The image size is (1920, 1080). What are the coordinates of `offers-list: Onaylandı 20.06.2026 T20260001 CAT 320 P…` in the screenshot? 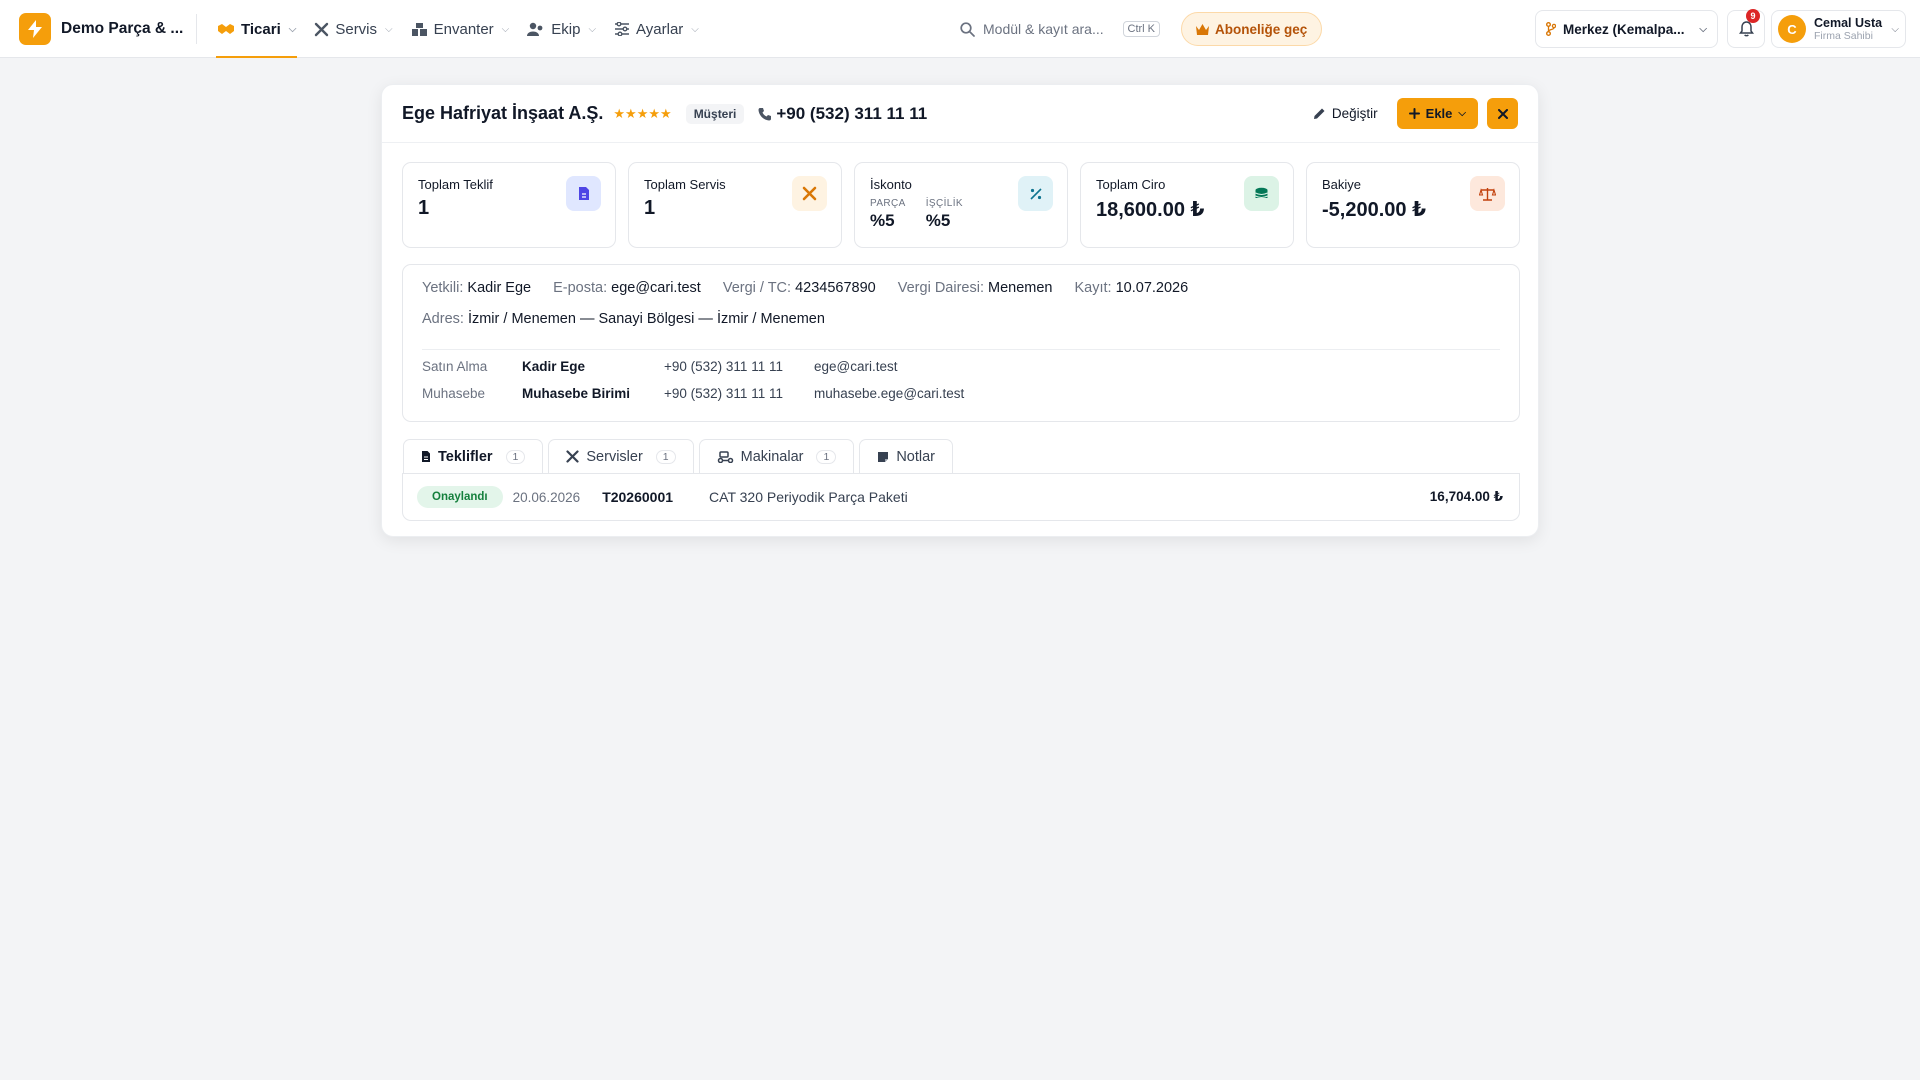 It's located at (961, 497).